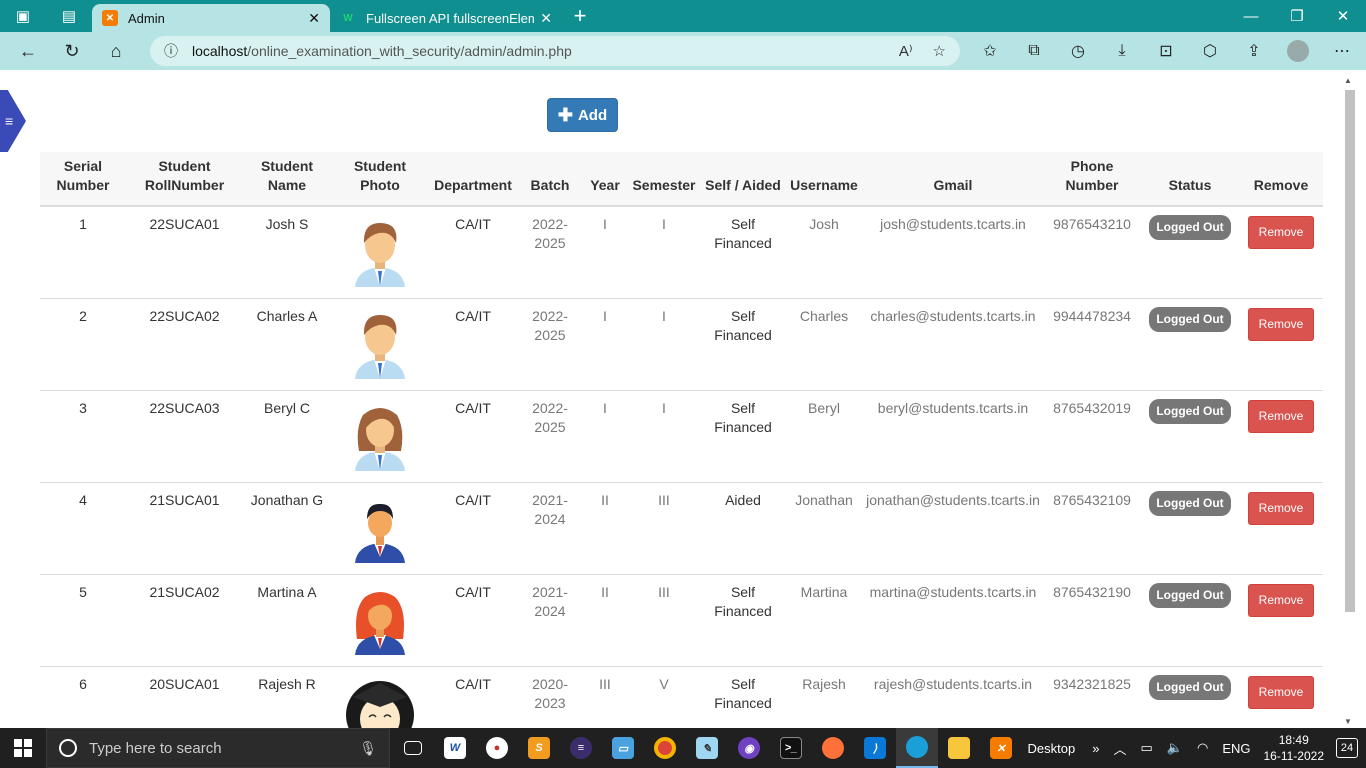  Describe the element at coordinates (623, 748) in the screenshot. I see `this-pc-app-icon: ▭` at that location.